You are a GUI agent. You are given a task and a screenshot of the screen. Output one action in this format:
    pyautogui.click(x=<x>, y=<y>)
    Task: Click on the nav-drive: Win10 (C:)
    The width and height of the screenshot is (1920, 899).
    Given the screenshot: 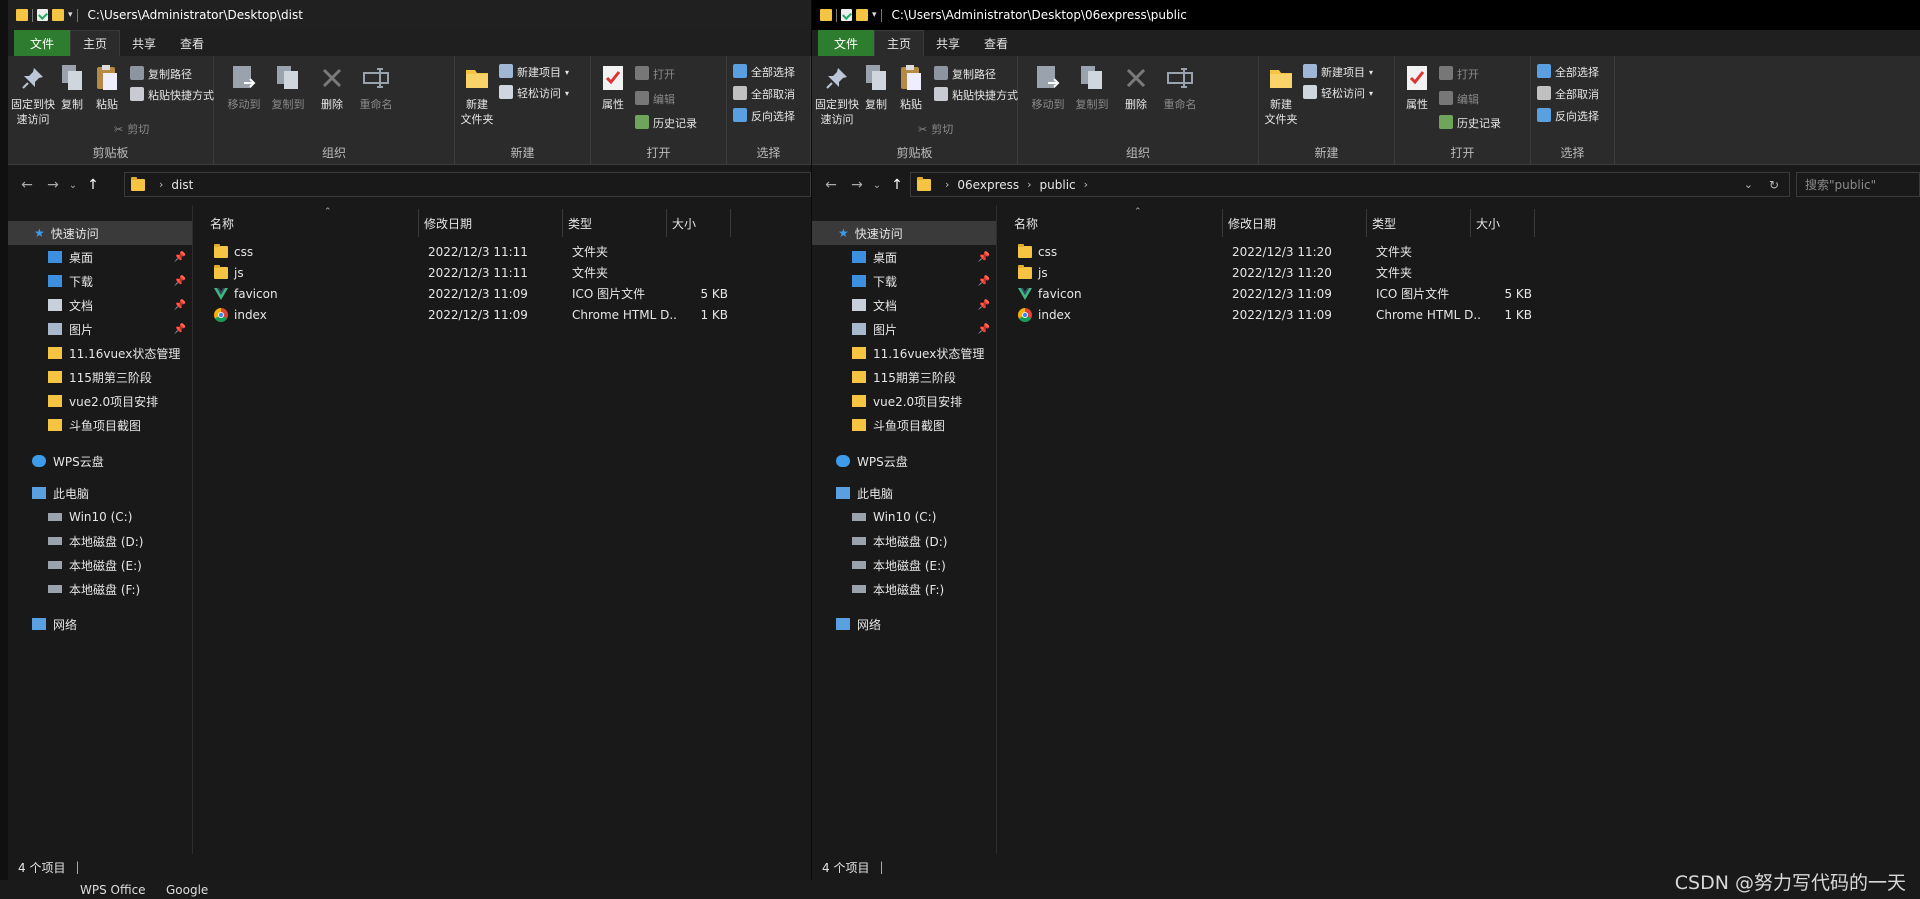 What is the action you would take?
    pyautogui.click(x=100, y=517)
    